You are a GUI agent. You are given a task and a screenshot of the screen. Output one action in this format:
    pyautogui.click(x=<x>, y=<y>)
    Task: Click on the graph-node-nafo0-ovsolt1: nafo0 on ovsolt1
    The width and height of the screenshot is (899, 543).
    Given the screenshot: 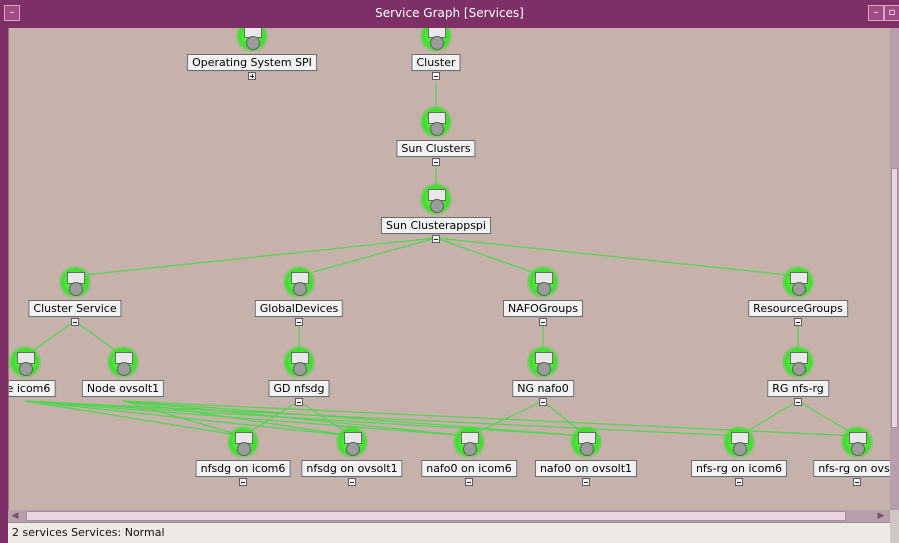 What is the action you would take?
    pyautogui.click(x=586, y=456)
    